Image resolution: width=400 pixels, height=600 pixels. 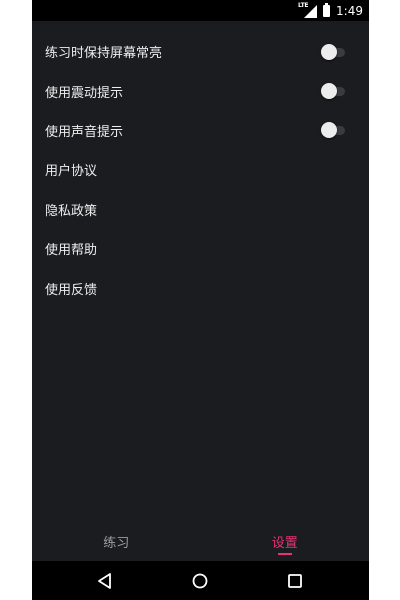 I want to click on setting-help: 使用帮助, so click(x=200, y=248).